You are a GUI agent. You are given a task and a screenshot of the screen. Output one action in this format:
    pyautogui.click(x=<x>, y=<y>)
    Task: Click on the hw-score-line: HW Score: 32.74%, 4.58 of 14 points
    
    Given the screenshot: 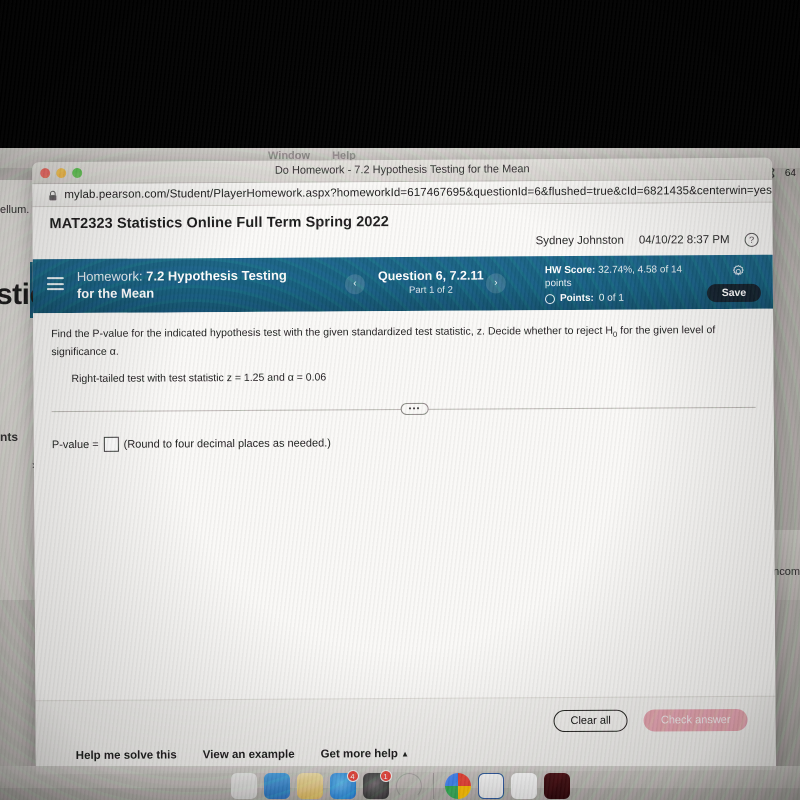 What is the action you would take?
    pyautogui.click(x=620, y=277)
    